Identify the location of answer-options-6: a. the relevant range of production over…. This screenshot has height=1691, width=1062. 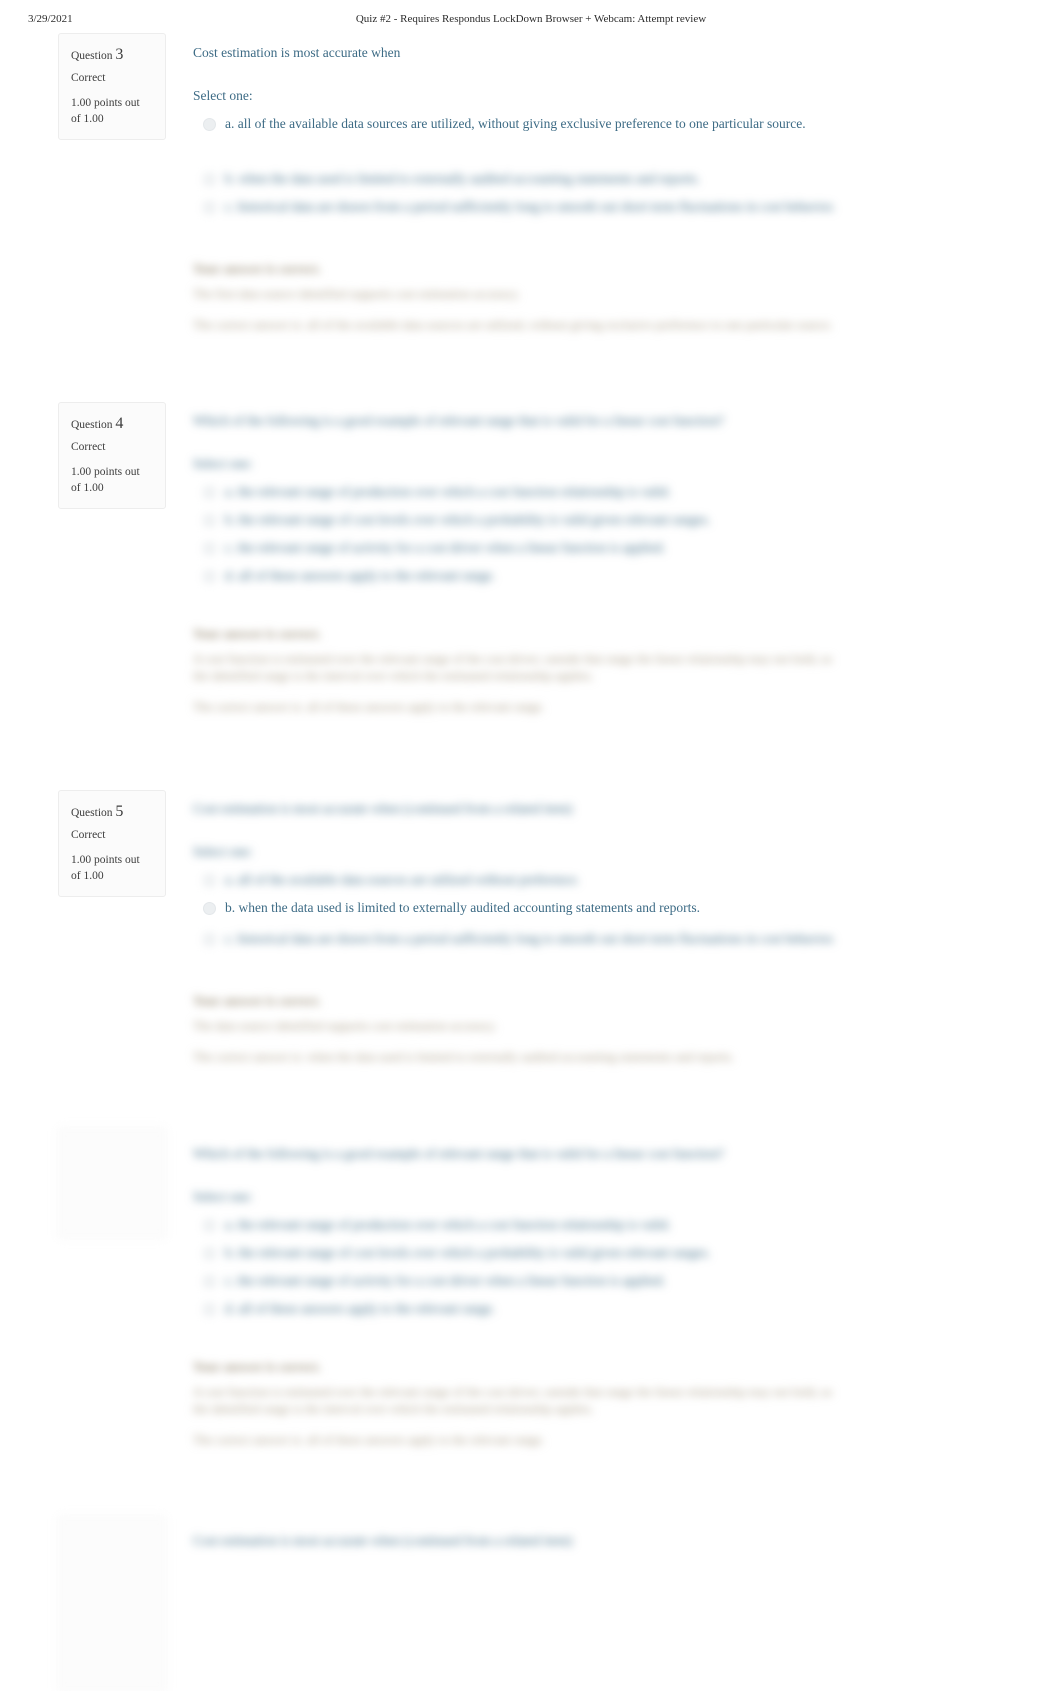
(517, 1266).